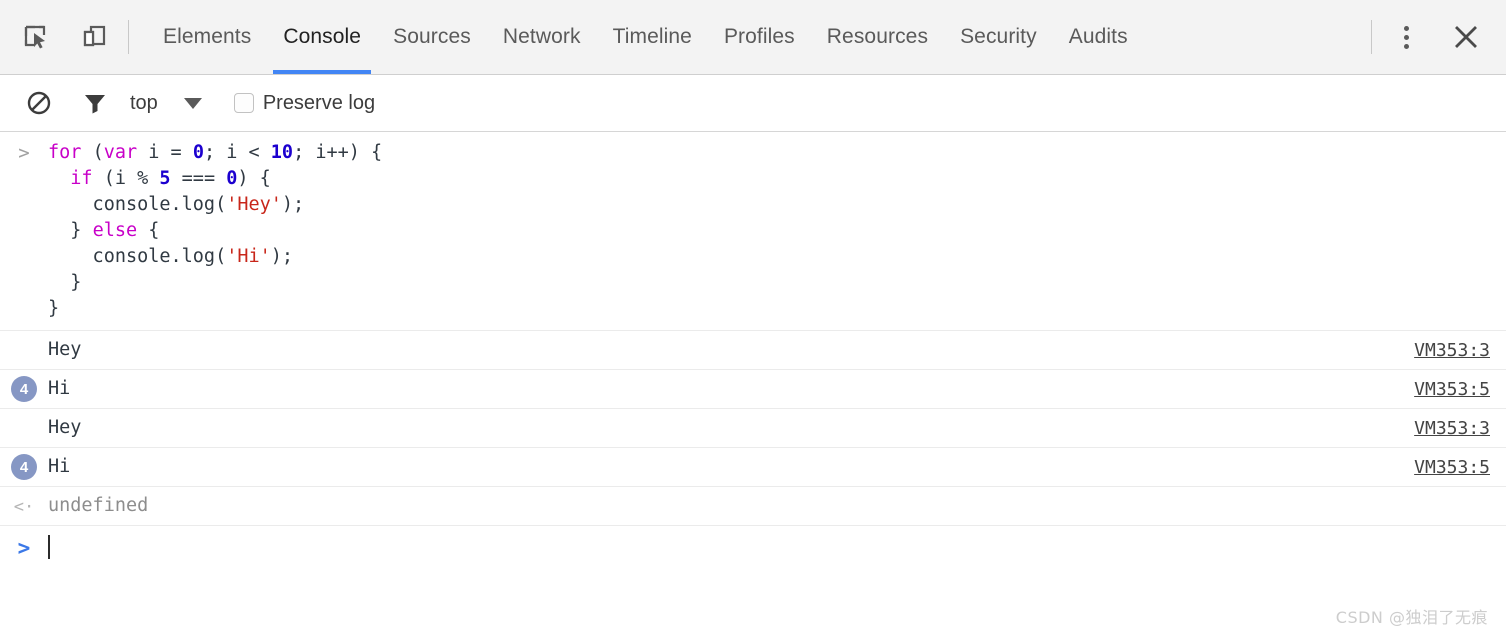 This screenshot has height=638, width=1506. Describe the element at coordinates (248, 256) in the screenshot. I see `code-token: 'Hi'` at that location.